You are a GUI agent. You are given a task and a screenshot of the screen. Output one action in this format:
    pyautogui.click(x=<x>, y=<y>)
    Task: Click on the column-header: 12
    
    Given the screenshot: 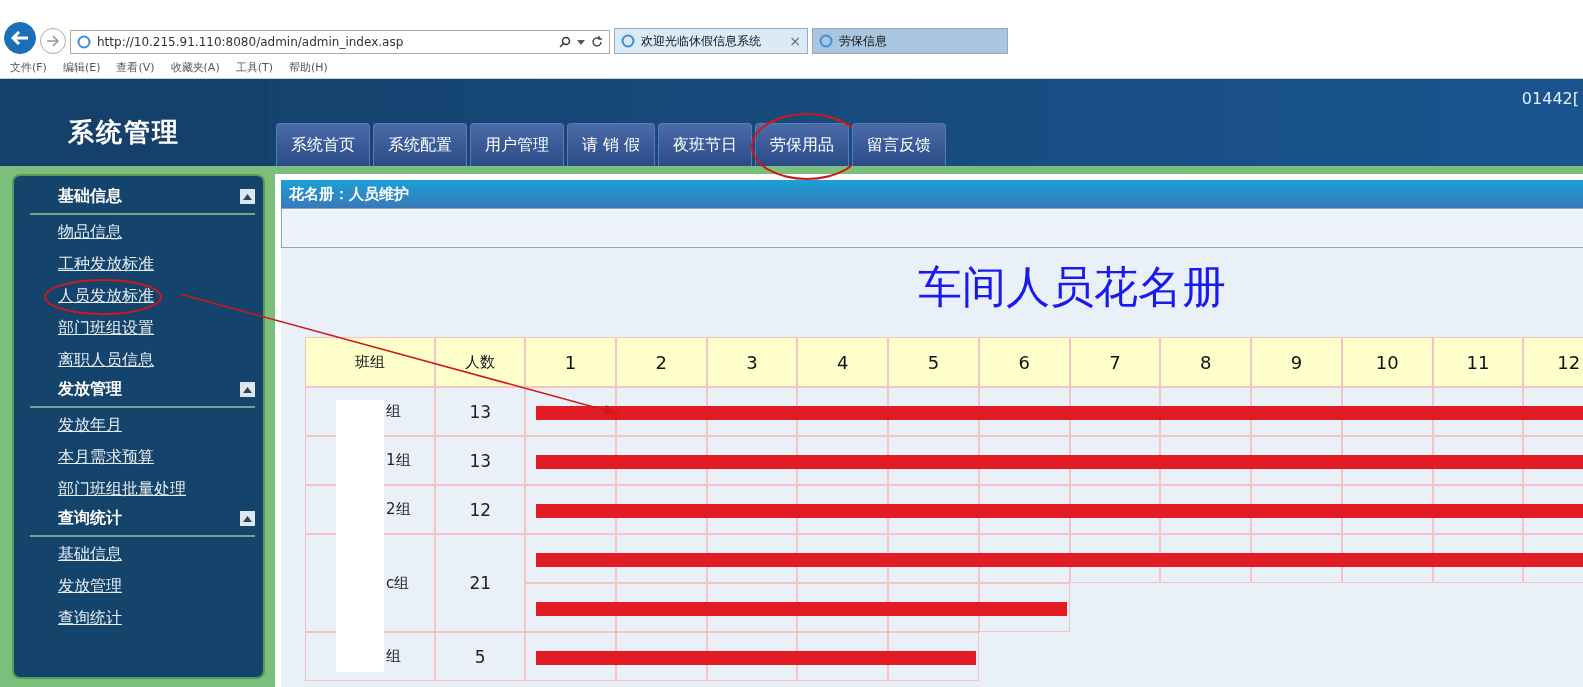 What is the action you would take?
    pyautogui.click(x=1553, y=362)
    